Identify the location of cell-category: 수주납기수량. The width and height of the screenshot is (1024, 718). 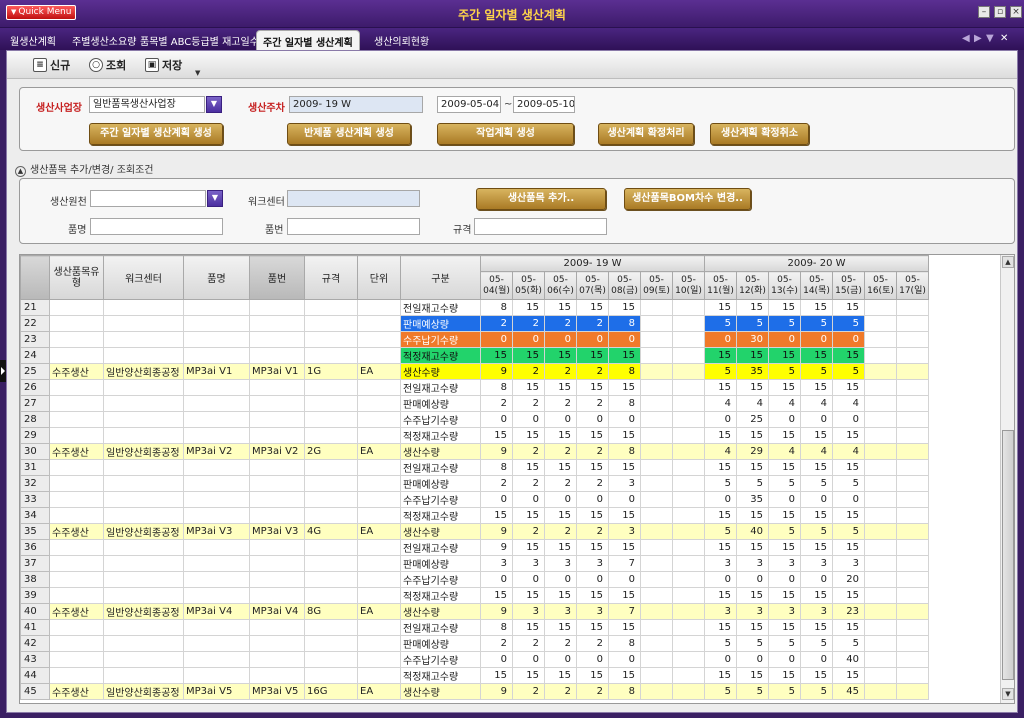
(440, 419).